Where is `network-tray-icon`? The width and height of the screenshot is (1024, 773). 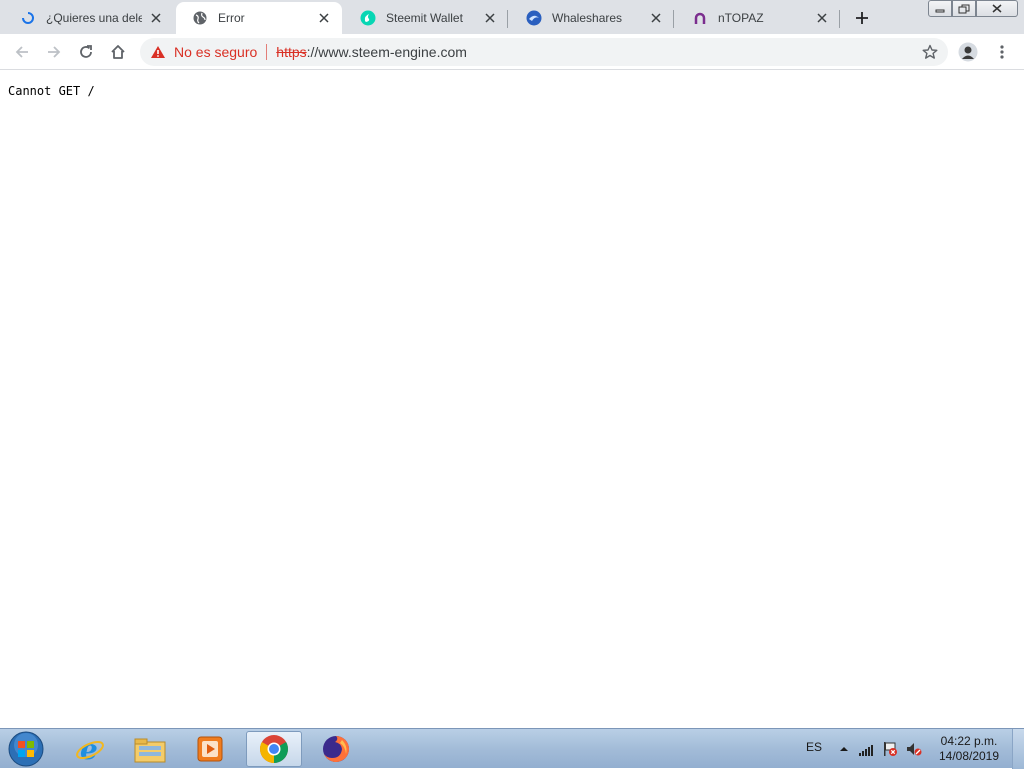
network-tray-icon is located at coordinates (866, 749).